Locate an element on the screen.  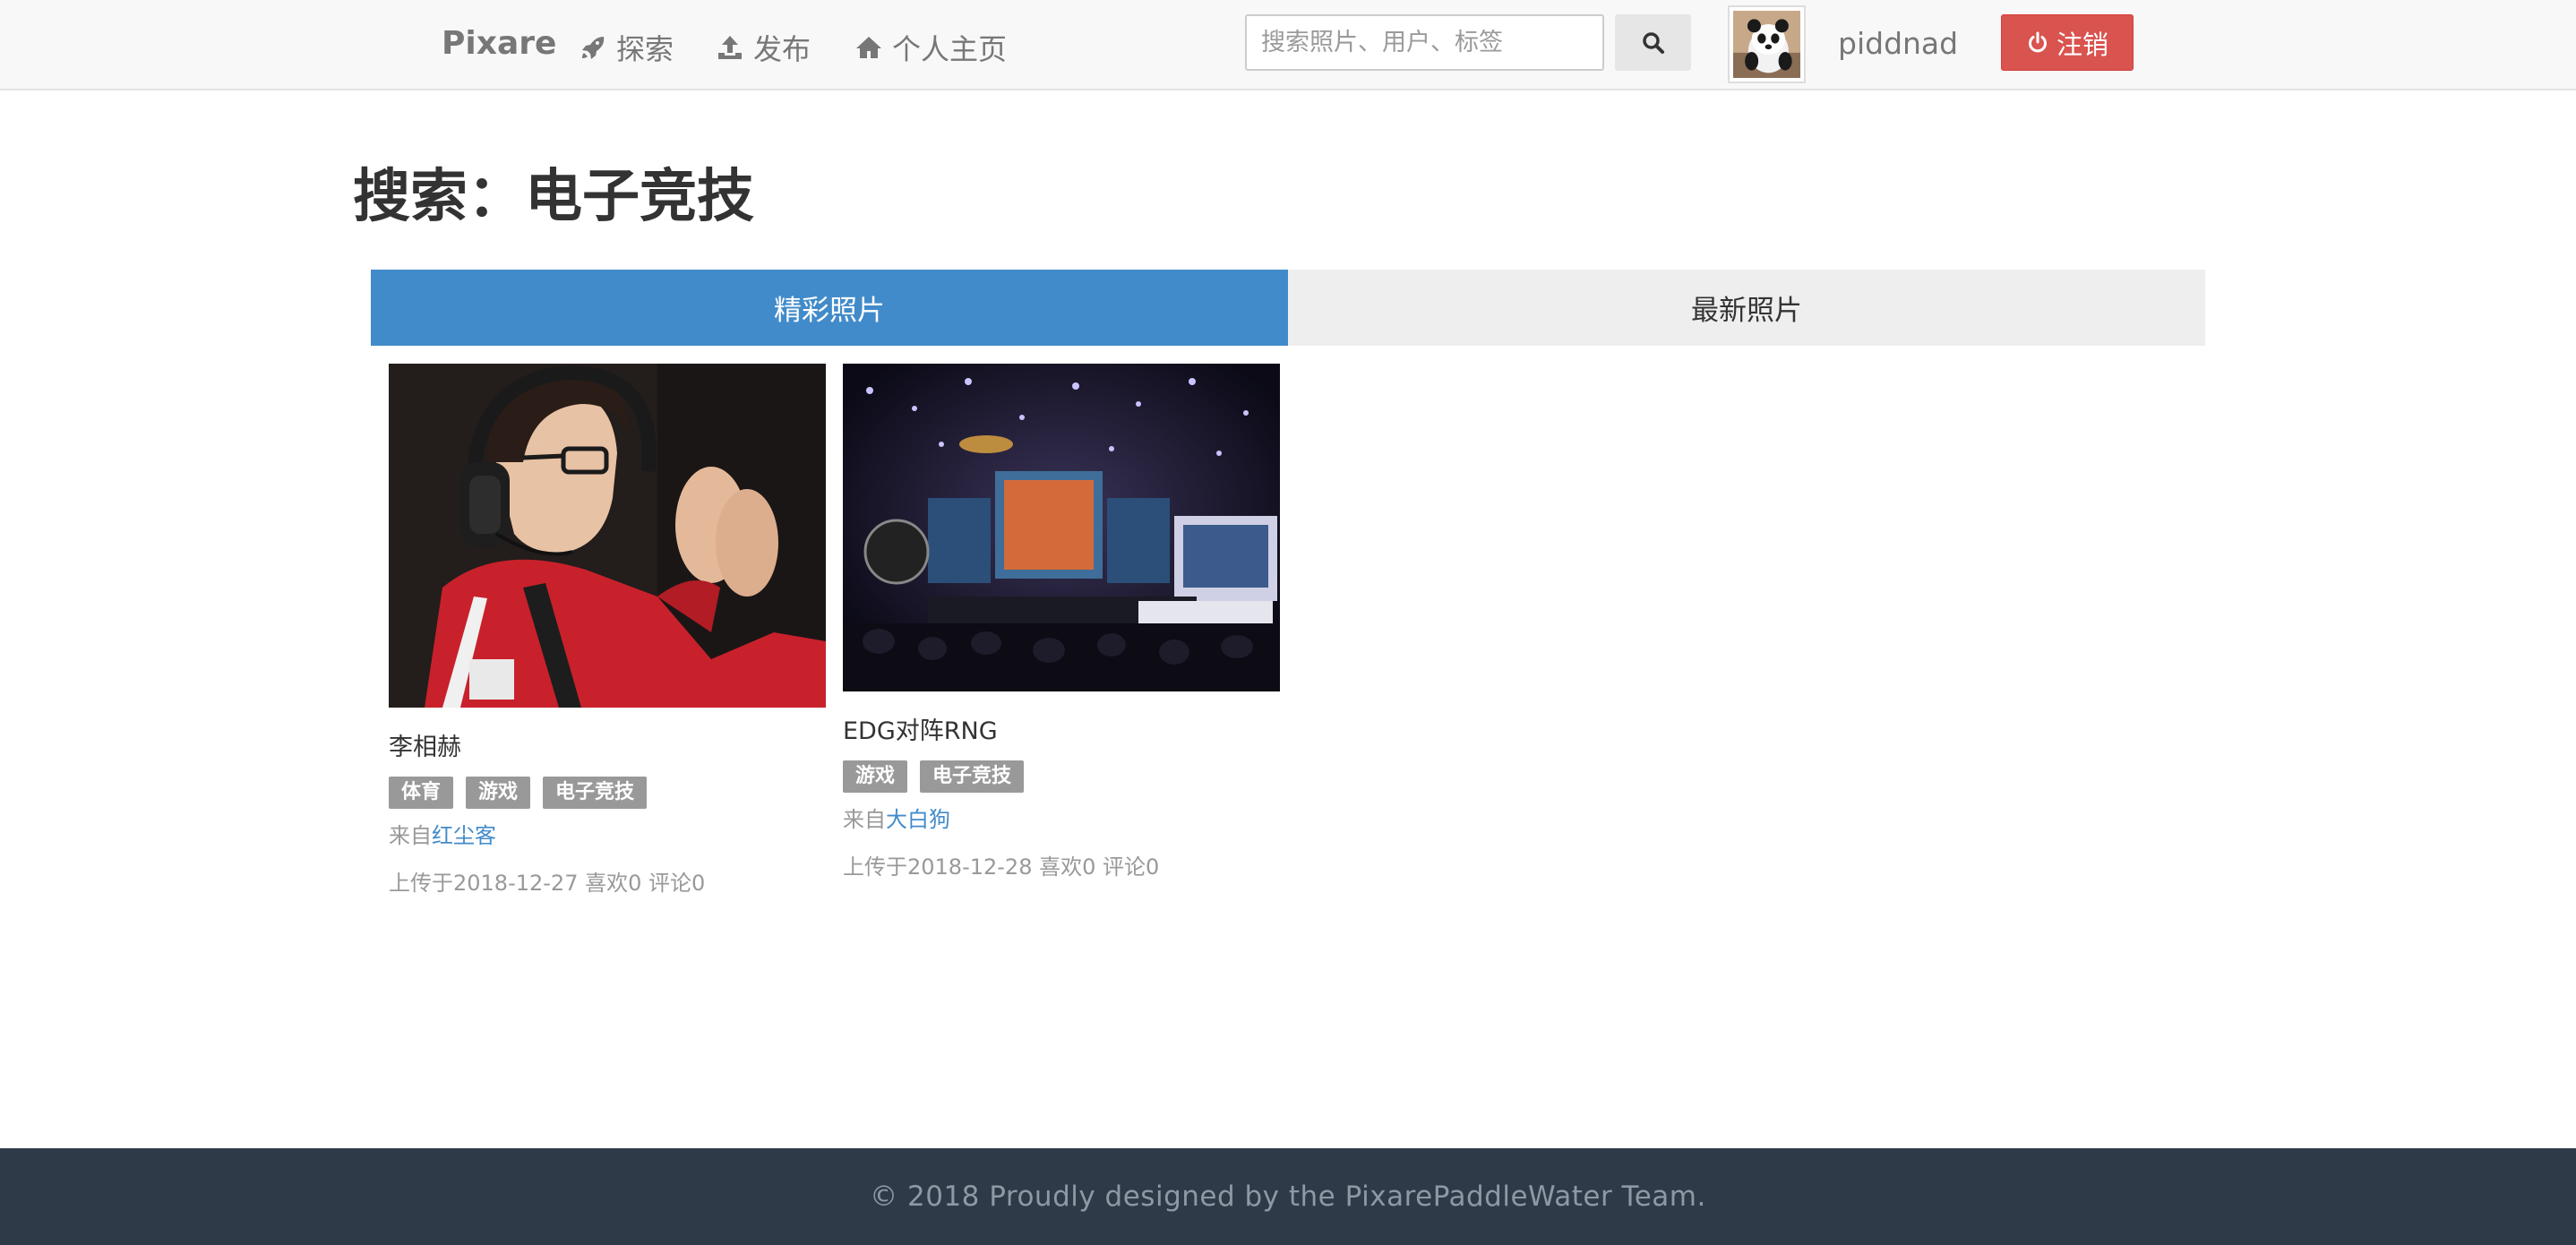
photo-author-line: 来自红尘客 is located at coordinates (607, 833).